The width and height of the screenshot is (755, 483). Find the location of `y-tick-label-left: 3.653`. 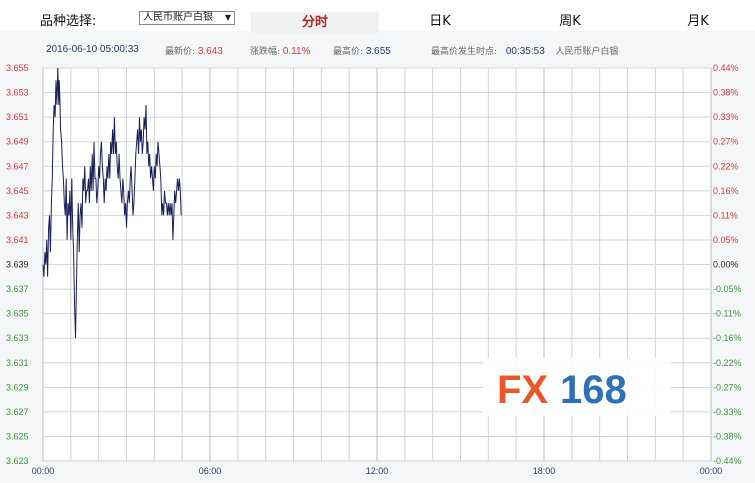

y-tick-label-left: 3.653 is located at coordinates (17, 93).